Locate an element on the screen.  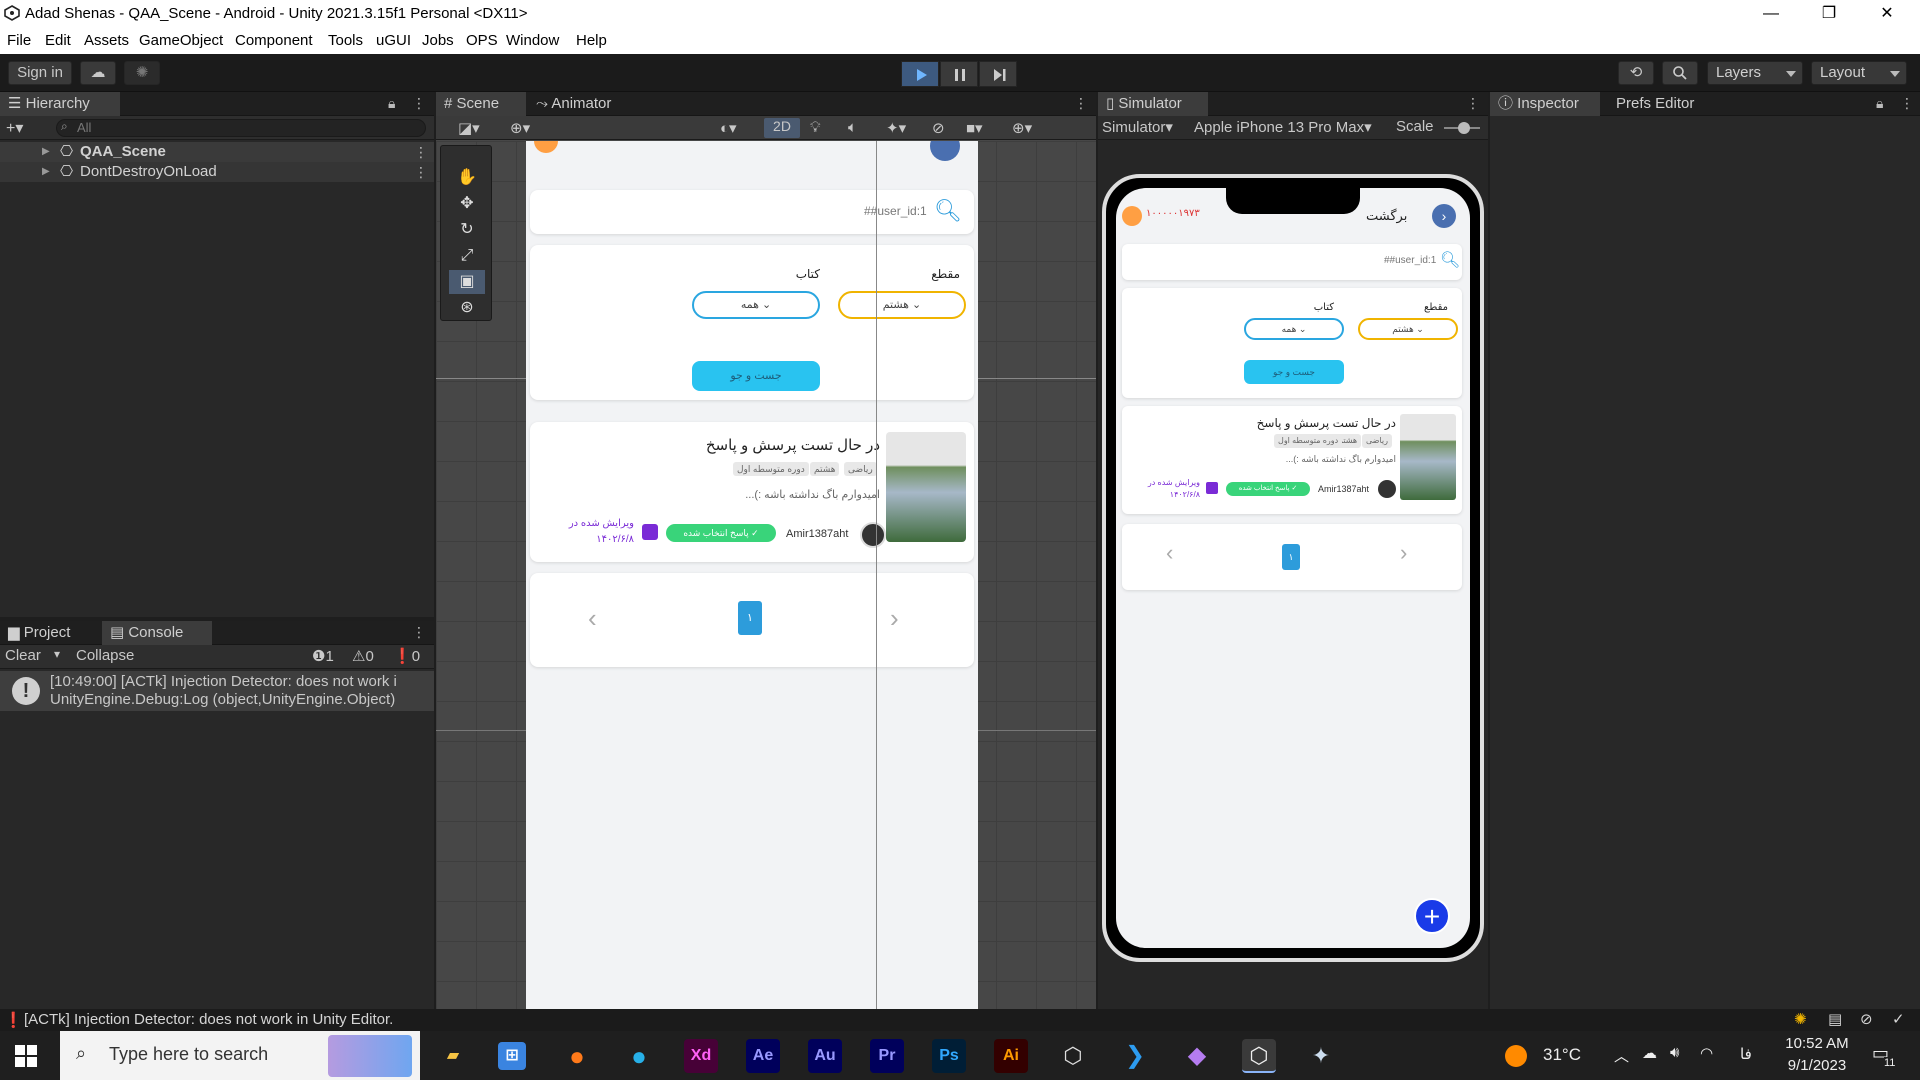
menu-jobs: Jobs is located at coordinates (438, 40).